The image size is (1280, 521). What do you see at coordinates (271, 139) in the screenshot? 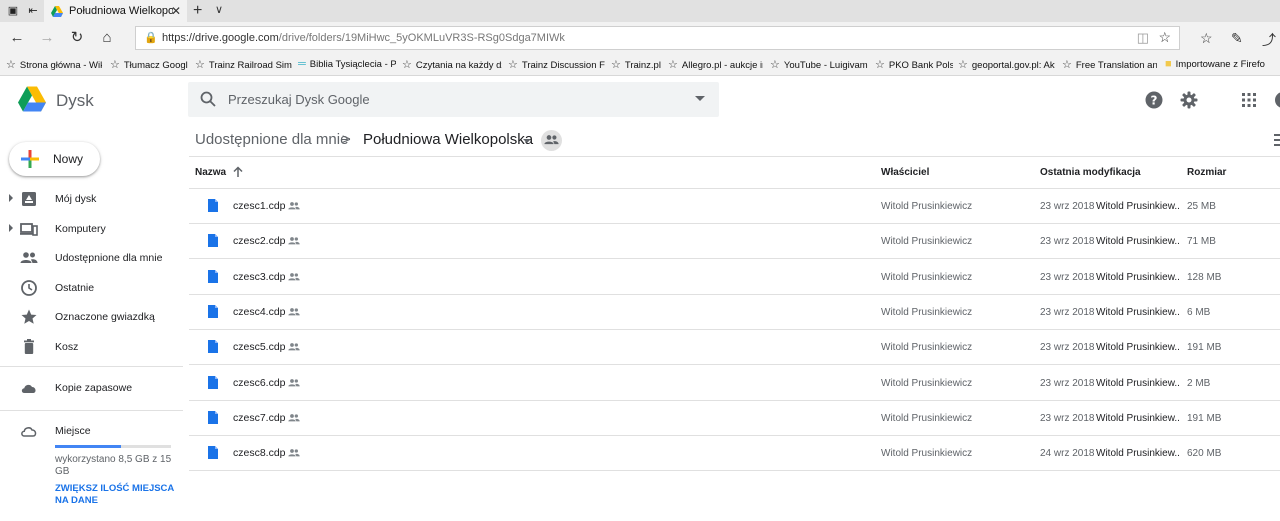
I see `breadcrumb-parent: Udostępnione dla mnie` at bounding box center [271, 139].